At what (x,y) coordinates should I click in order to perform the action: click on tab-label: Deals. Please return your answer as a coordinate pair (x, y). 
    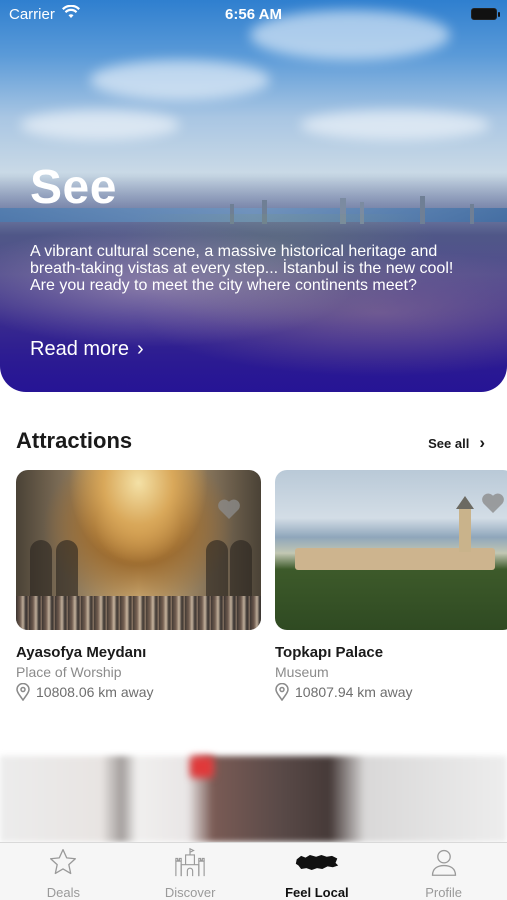
    Looking at the image, I should click on (63, 892).